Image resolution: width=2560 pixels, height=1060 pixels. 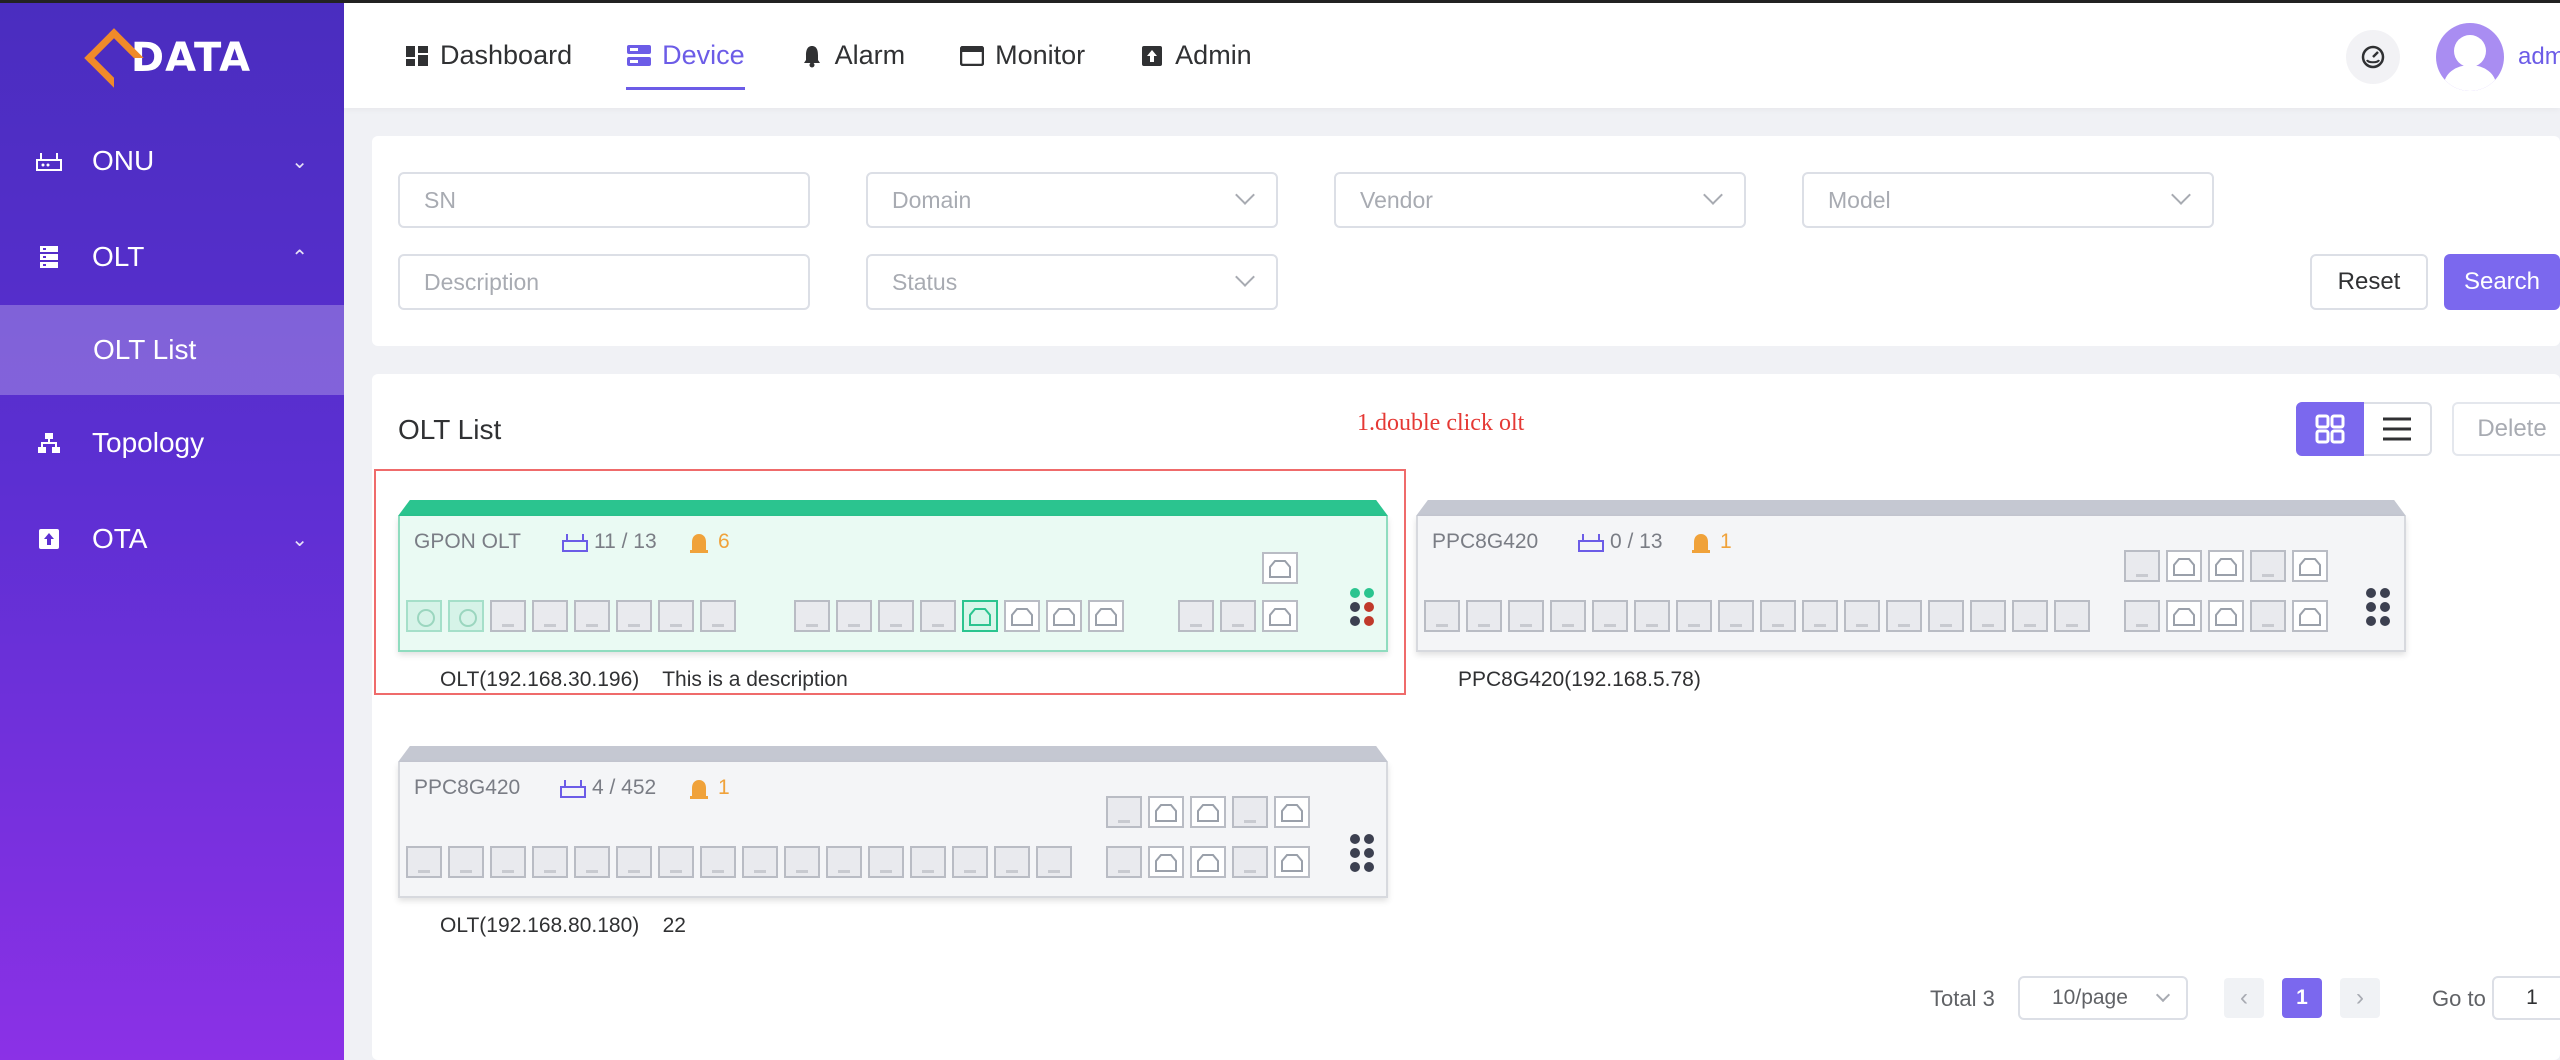 What do you see at coordinates (2506, 429) in the screenshot?
I see `delete-button: Delete` at bounding box center [2506, 429].